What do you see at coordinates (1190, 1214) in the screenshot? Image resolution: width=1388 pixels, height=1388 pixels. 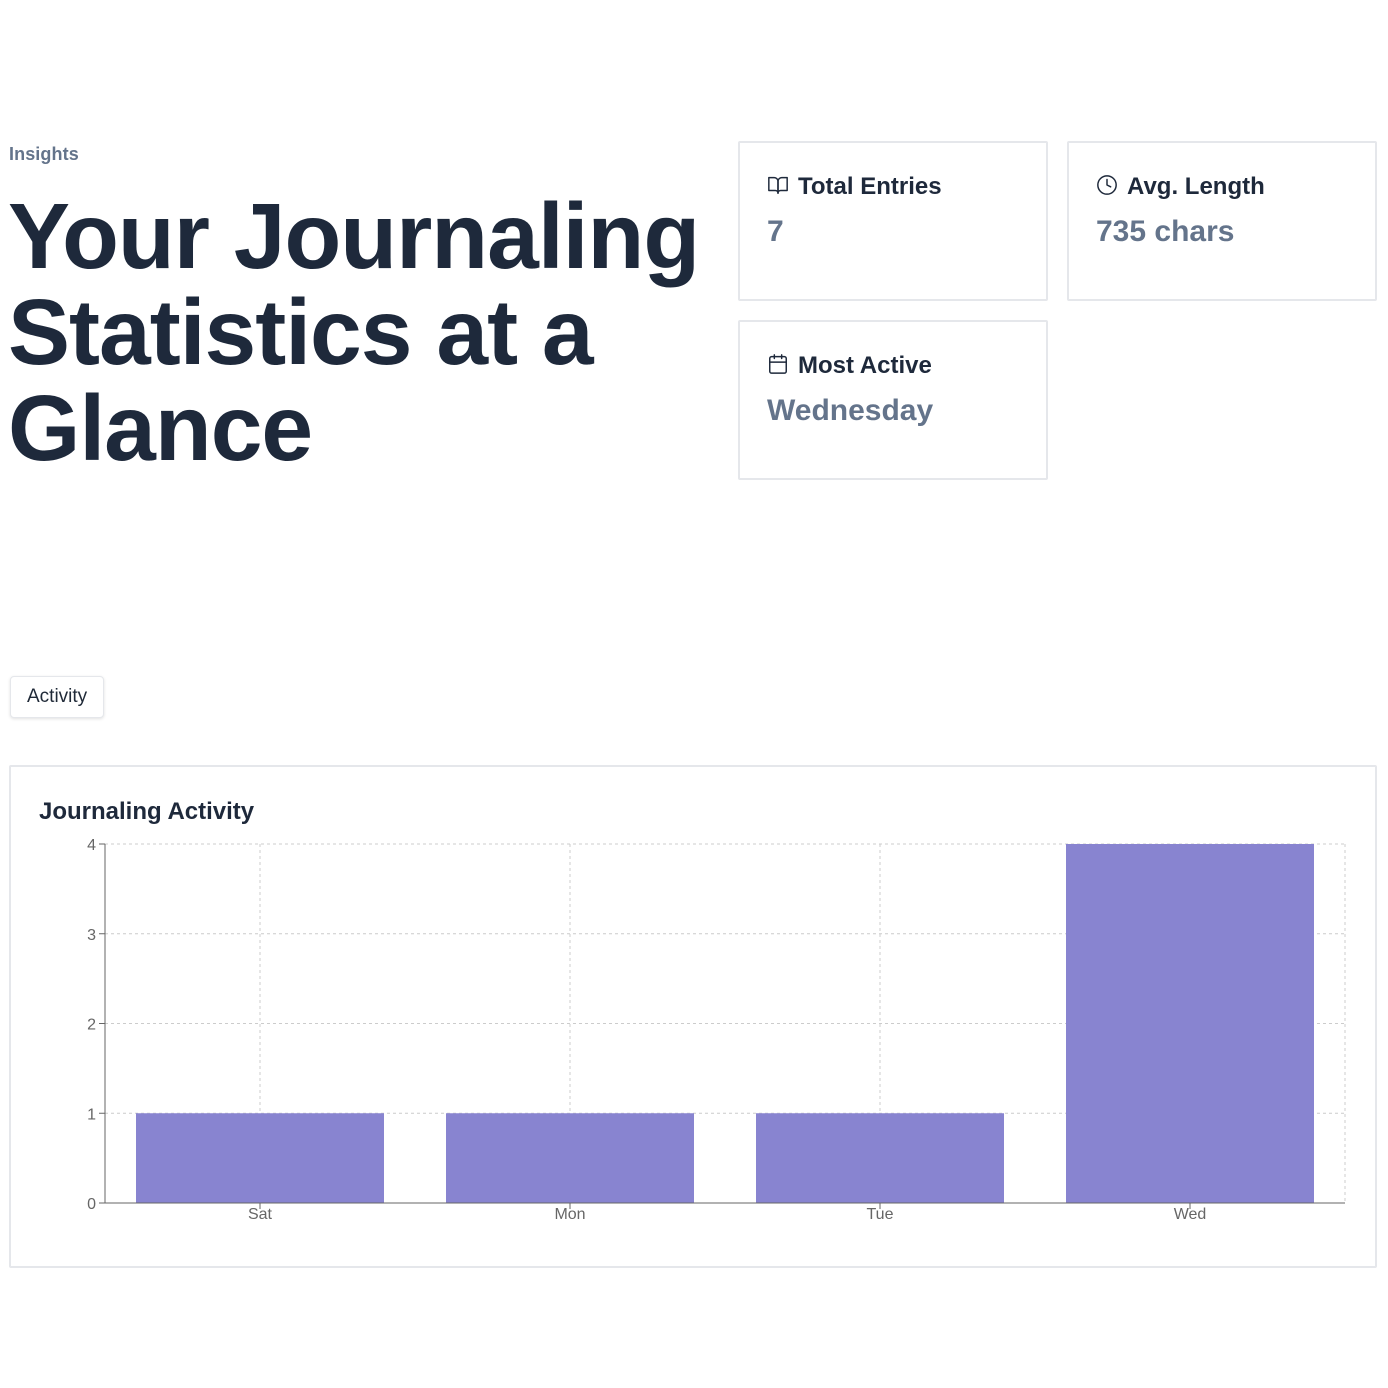 I see `x-tick-label: Wed` at bounding box center [1190, 1214].